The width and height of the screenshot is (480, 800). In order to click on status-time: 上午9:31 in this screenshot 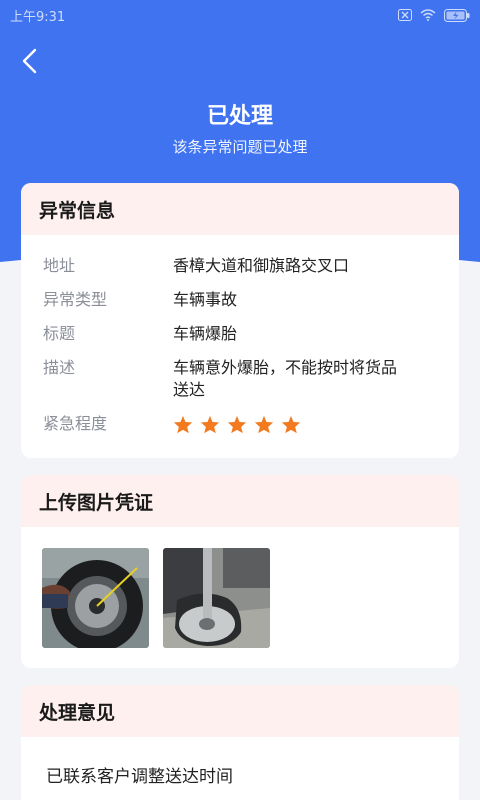, I will do `click(38, 17)`.